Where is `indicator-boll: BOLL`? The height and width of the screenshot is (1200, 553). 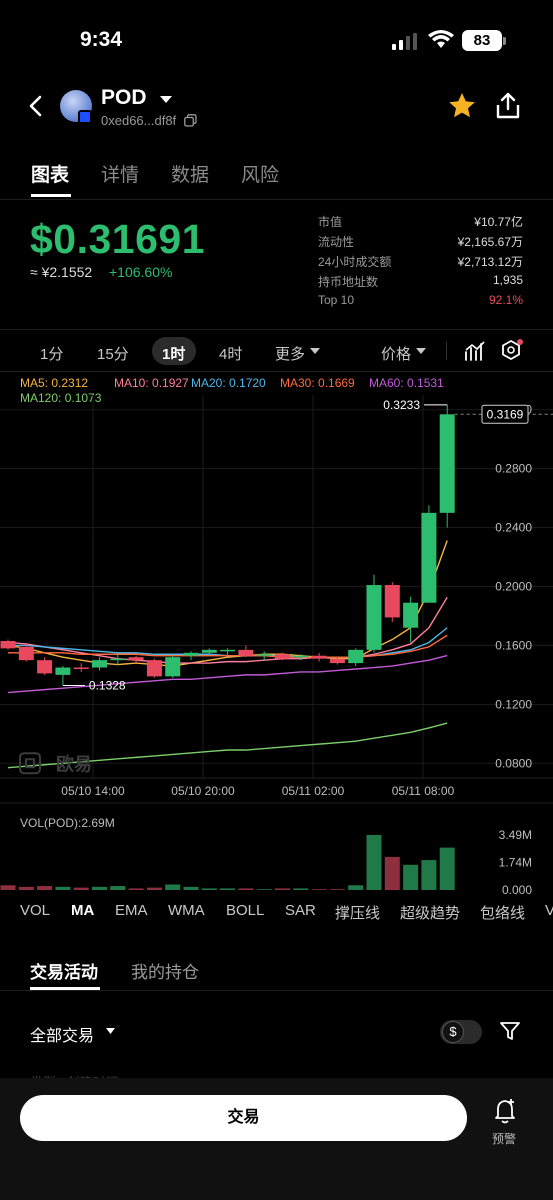
indicator-boll: BOLL is located at coordinates (245, 910).